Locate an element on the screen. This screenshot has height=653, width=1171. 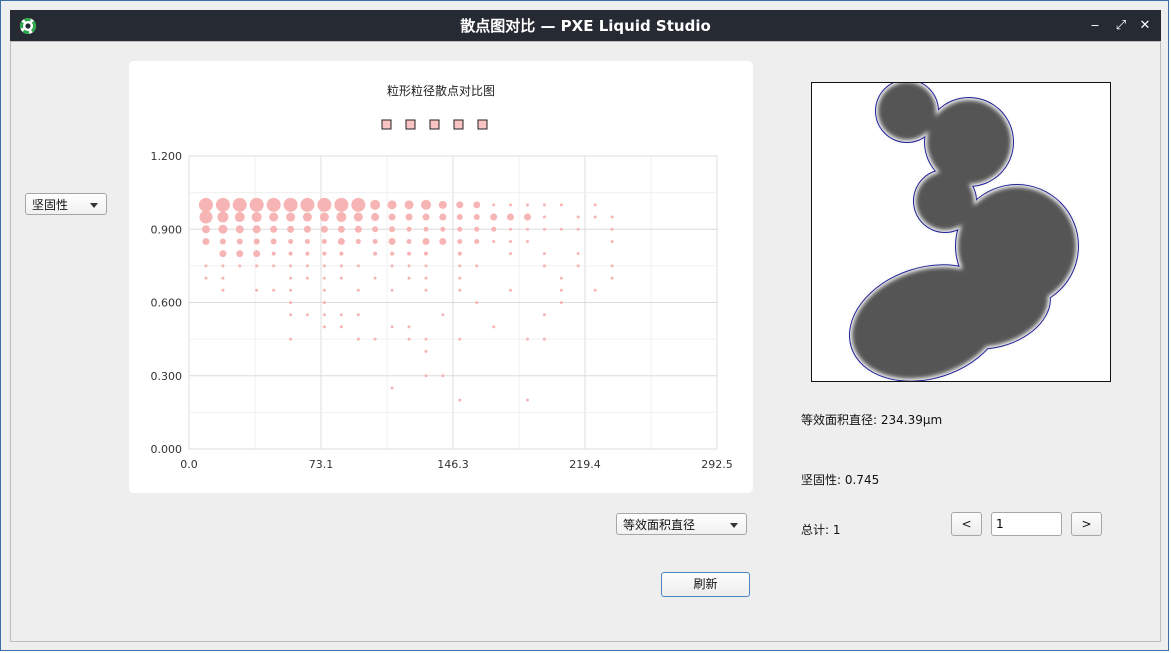
y-metric-value: 坚固性 is located at coordinates (50, 205).